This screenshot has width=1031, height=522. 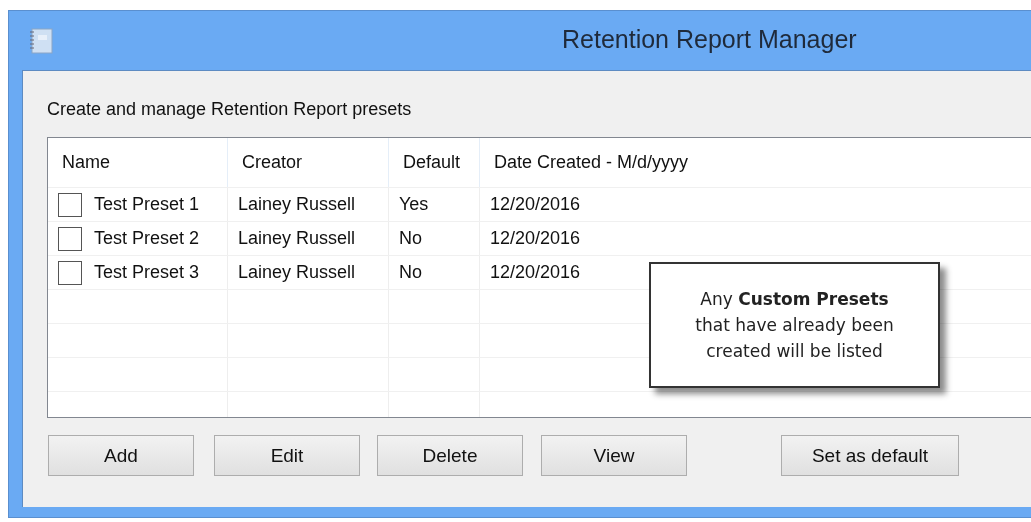 What do you see at coordinates (41, 40) in the screenshot?
I see `notebook-icon` at bounding box center [41, 40].